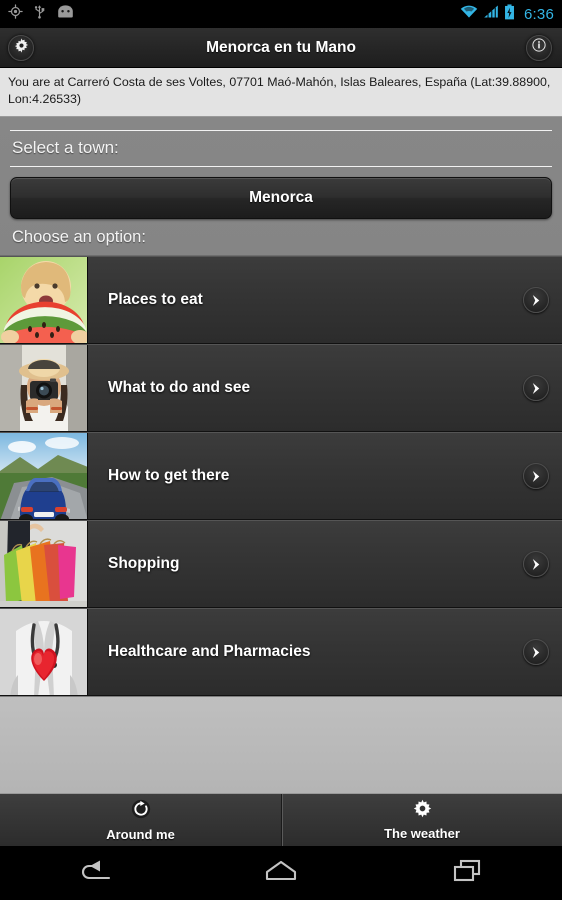 The image size is (562, 900). Describe the element at coordinates (169, 475) in the screenshot. I see `list-item-label: How to get there` at that location.